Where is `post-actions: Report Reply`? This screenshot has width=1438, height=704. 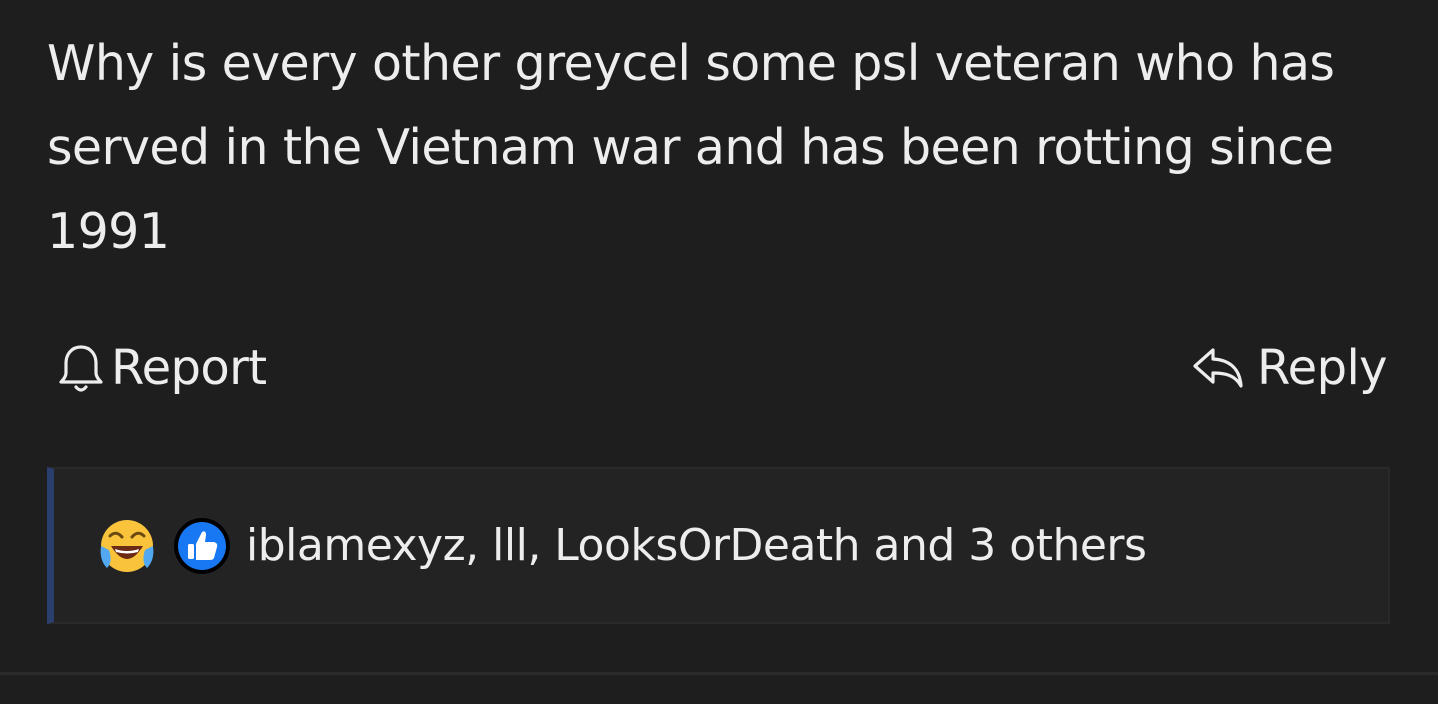 post-actions: Report Reply is located at coordinates (722, 368).